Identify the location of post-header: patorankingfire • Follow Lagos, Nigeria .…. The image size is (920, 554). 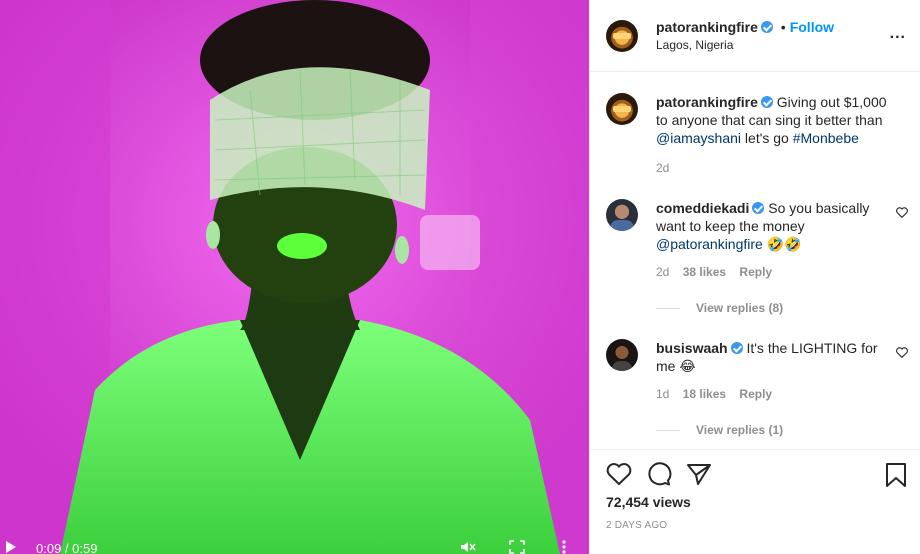
(755, 36).